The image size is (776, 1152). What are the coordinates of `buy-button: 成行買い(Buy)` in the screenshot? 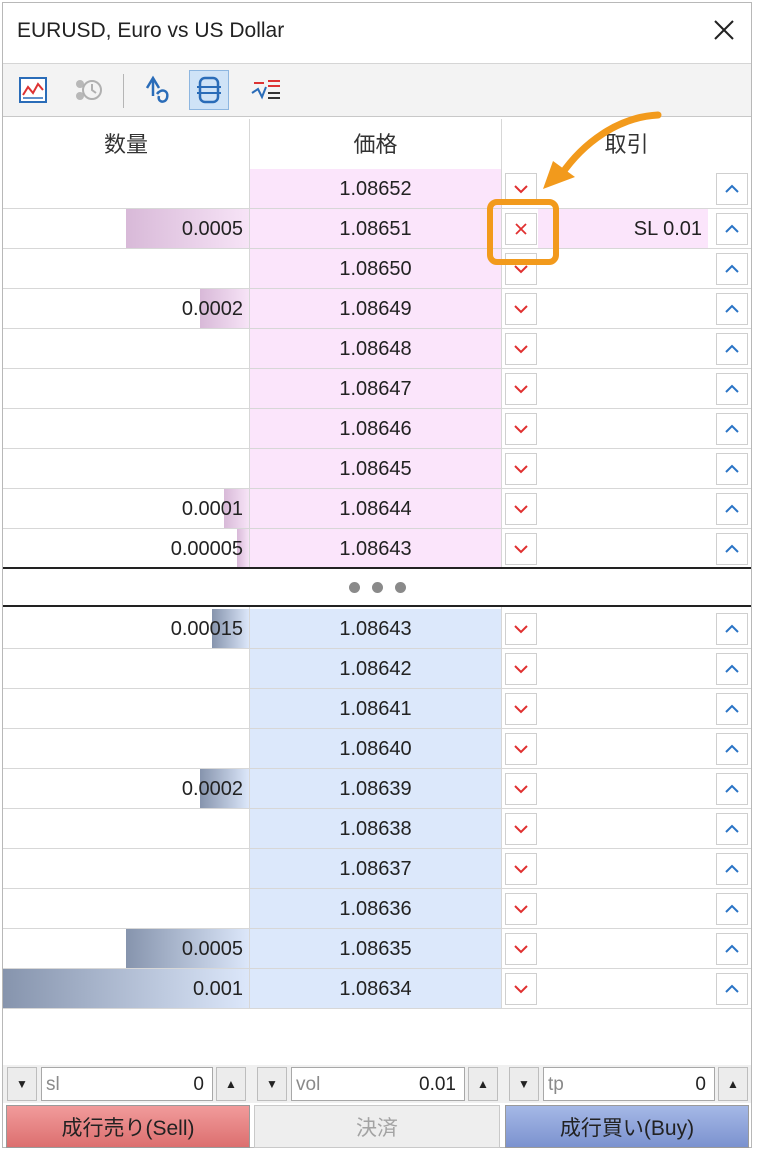 It's located at (627, 1126).